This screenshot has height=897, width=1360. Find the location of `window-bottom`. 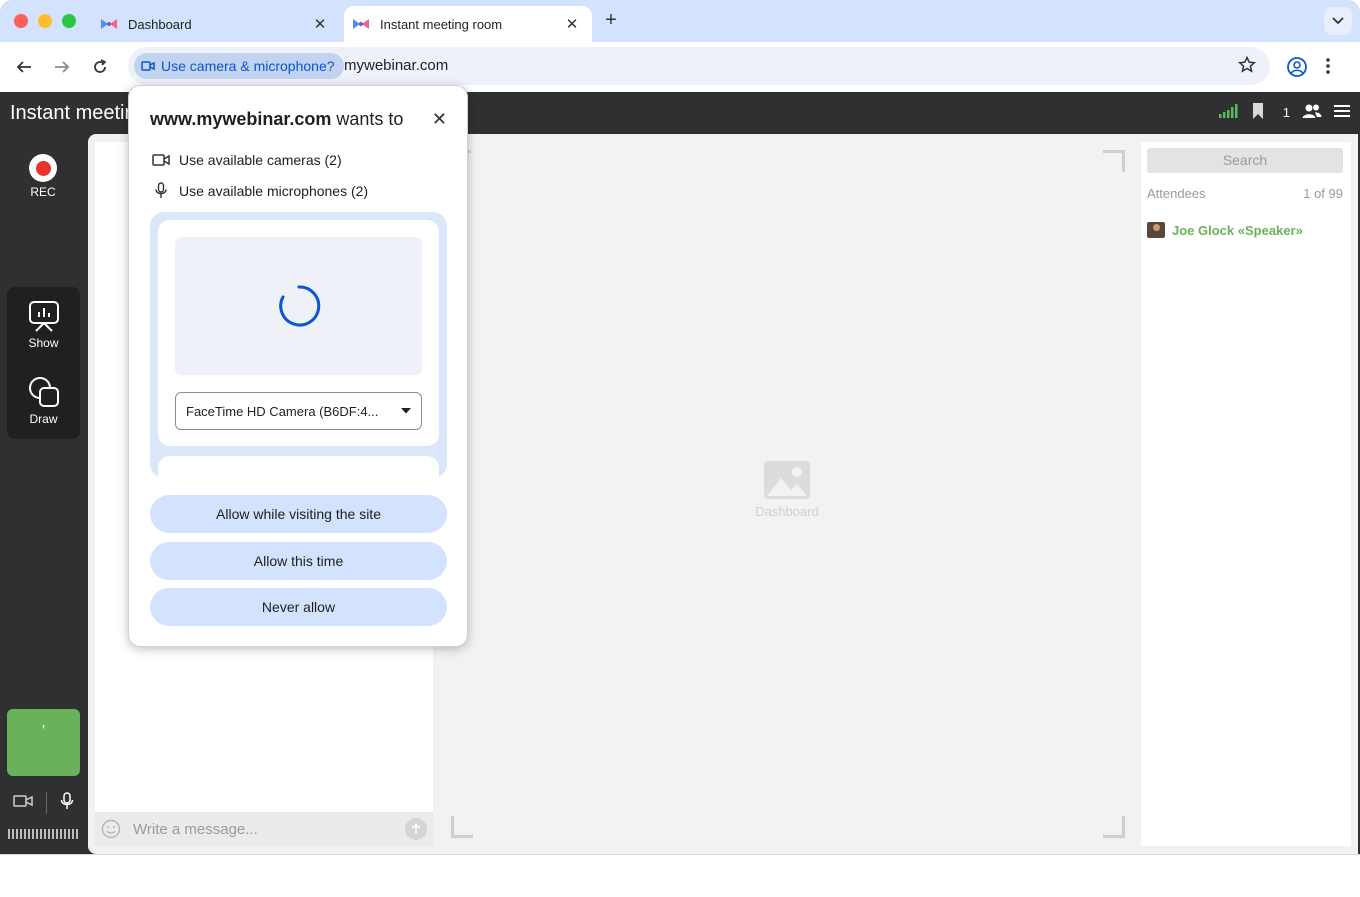

window-bottom is located at coordinates (680, 875).